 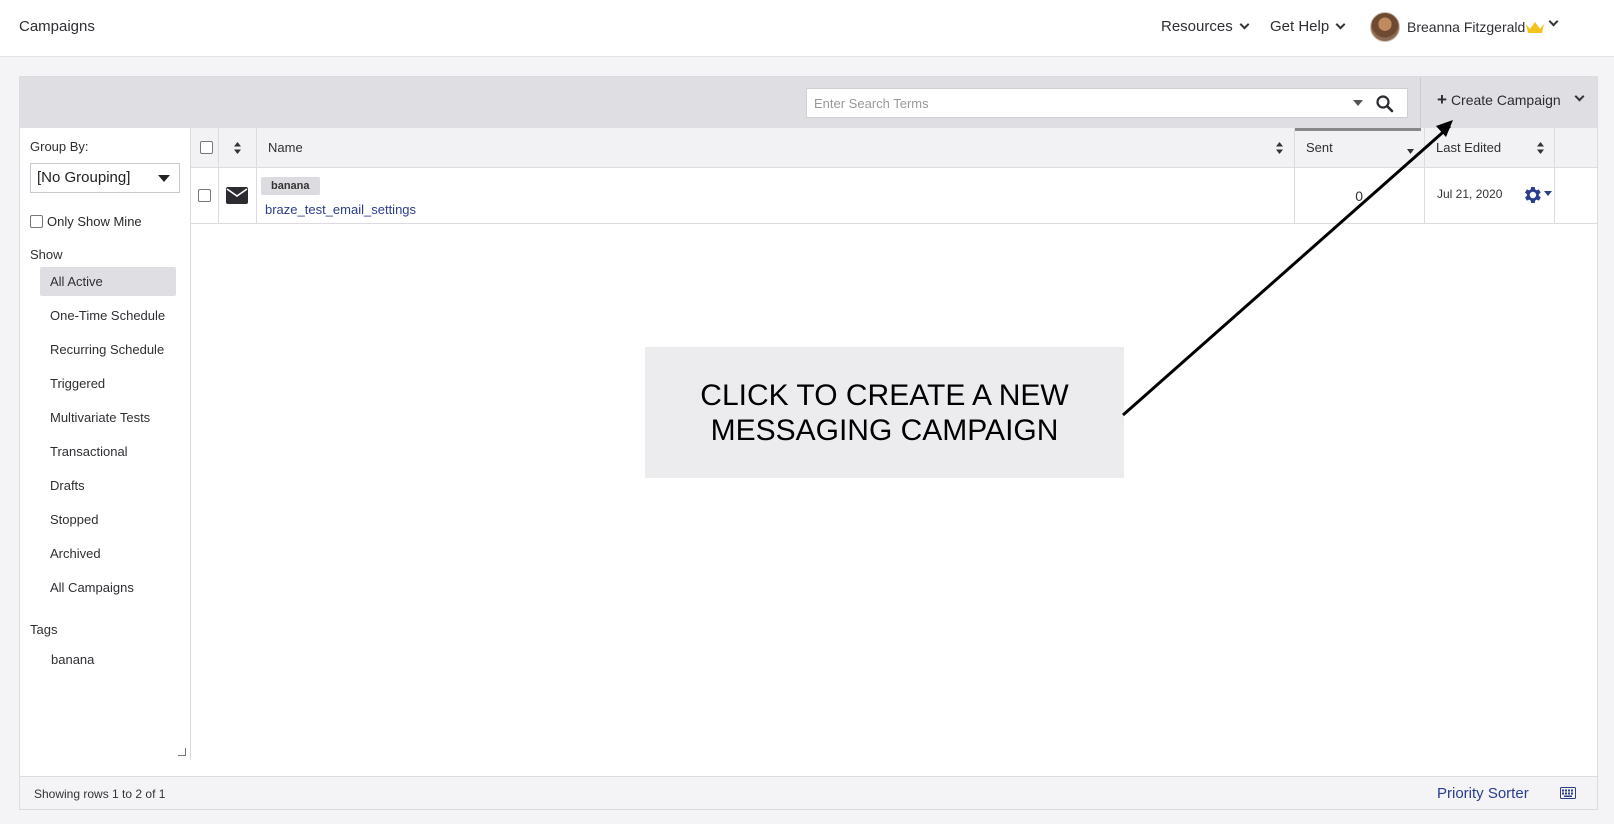 What do you see at coordinates (108, 417) in the screenshot?
I see `show-item-multivariate-tests: Multivariate Tests` at bounding box center [108, 417].